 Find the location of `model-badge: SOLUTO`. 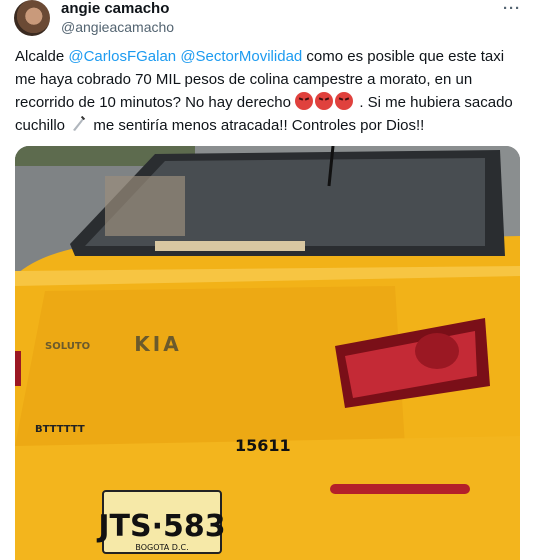

model-badge: SOLUTO is located at coordinates (67, 346).